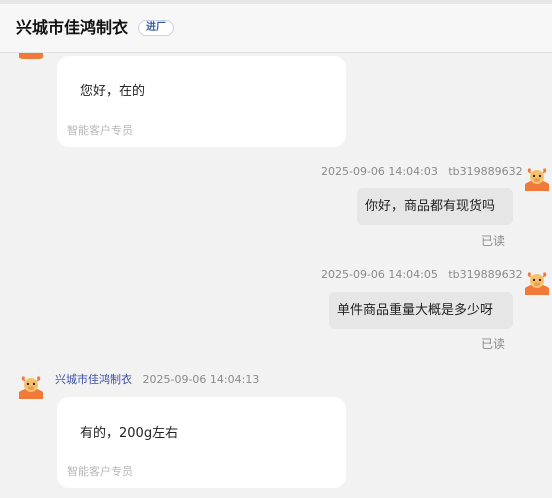 The width and height of the screenshot is (552, 498). What do you see at coordinates (201, 101) in the screenshot?
I see `message-bubble: 您好，在的 智能客户专员` at bounding box center [201, 101].